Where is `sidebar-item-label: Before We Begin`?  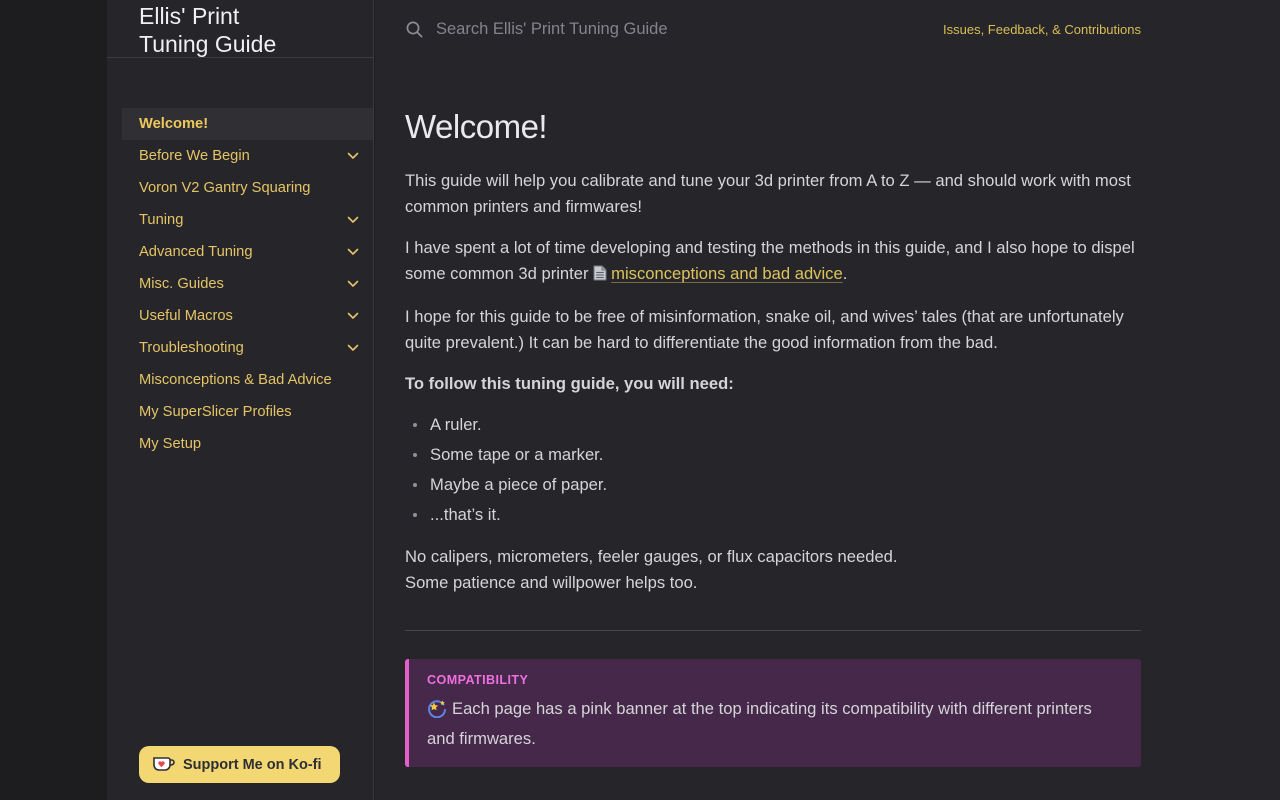 sidebar-item-label: Before We Begin is located at coordinates (194, 156).